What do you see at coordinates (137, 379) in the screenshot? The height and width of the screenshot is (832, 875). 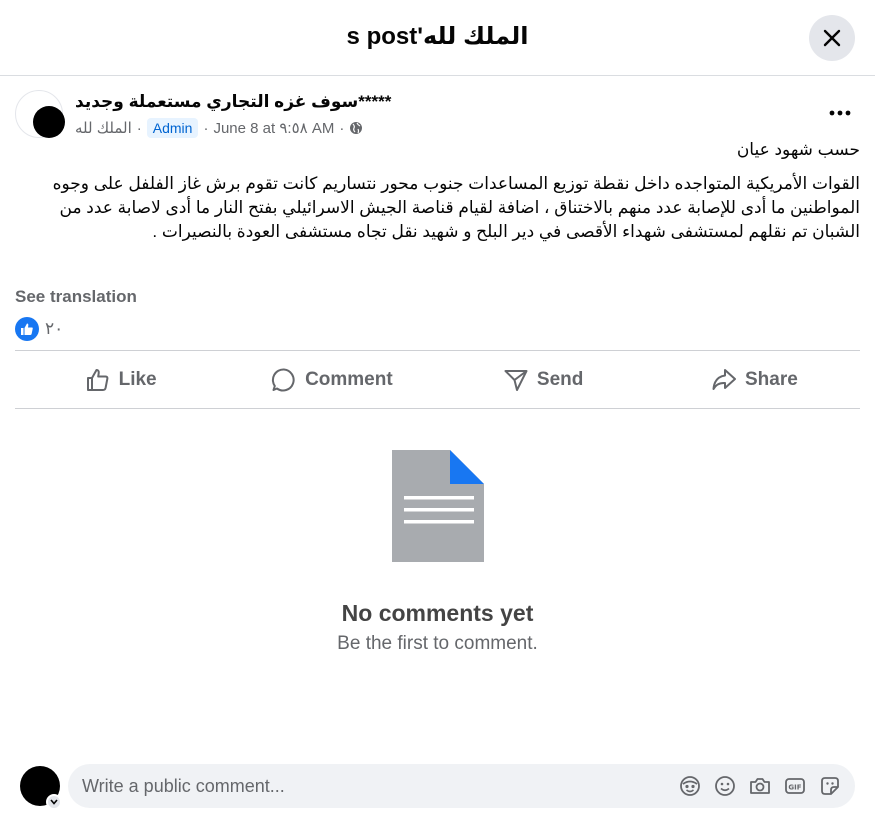 I see `like-label: Like` at bounding box center [137, 379].